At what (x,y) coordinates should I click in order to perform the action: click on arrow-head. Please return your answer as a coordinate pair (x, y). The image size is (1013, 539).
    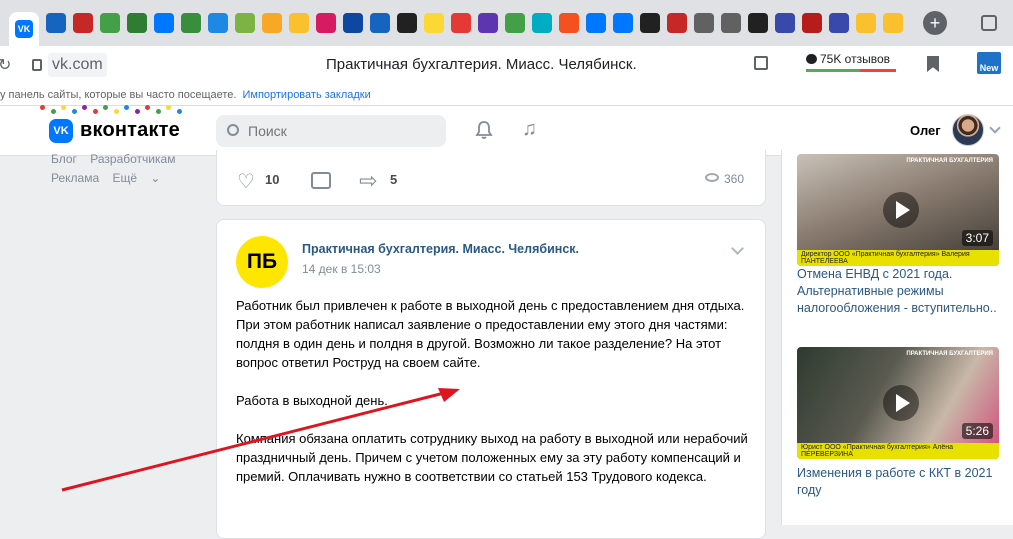
    Looking at the image, I should click on (449, 395).